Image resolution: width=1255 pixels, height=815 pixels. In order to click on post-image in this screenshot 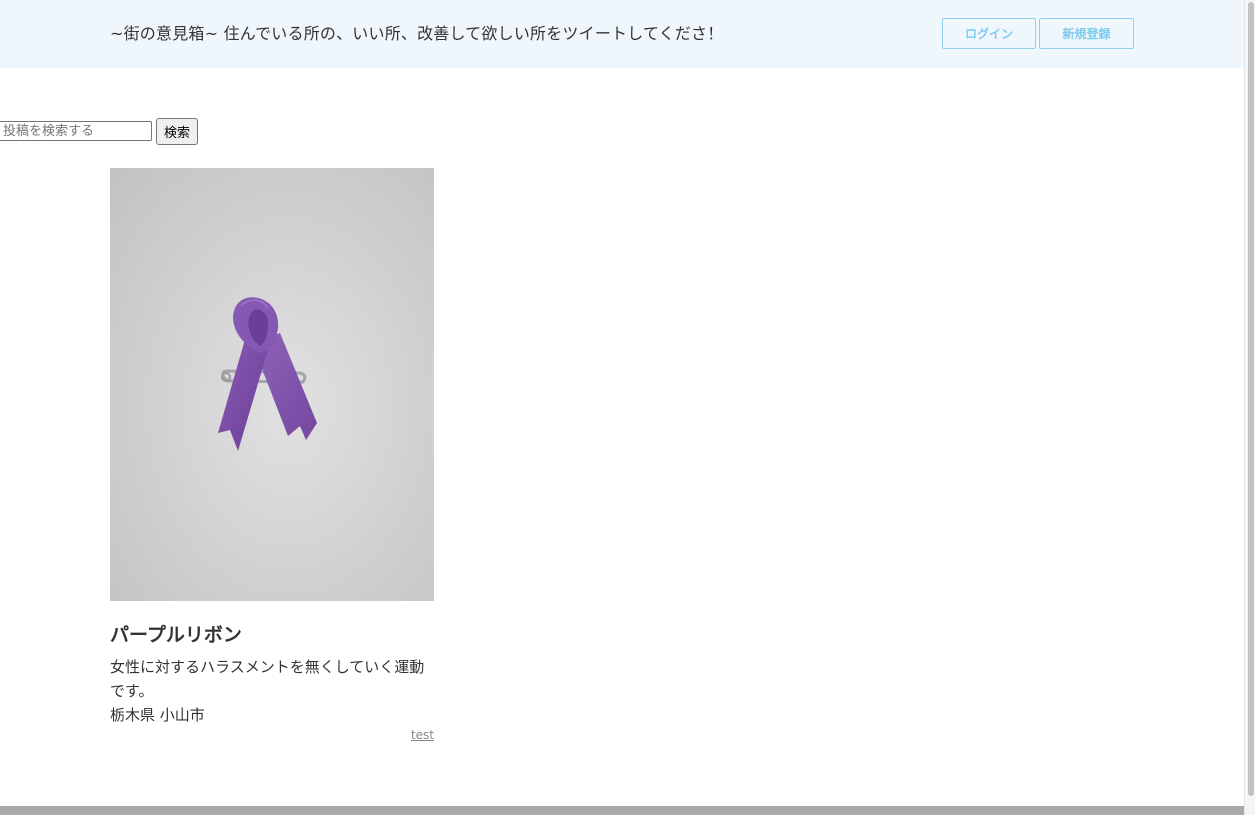, I will do `click(272, 384)`.